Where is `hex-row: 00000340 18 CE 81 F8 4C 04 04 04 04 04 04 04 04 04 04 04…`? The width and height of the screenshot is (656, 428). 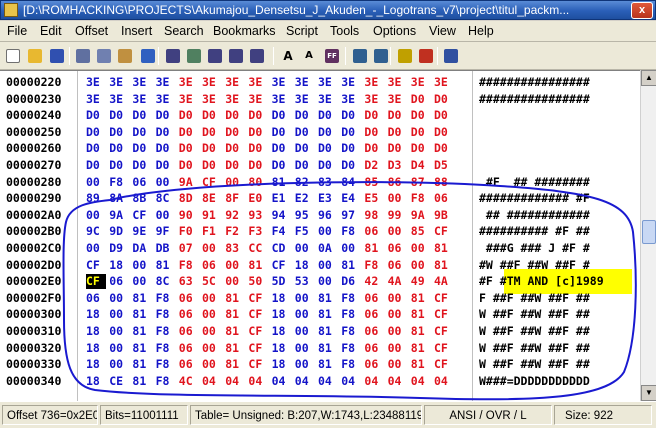
hex-row: 00000340 18 CE 81 F8 4C 04 04 04 04 04 04 04 04 04 04 04… is located at coordinates (320, 381).